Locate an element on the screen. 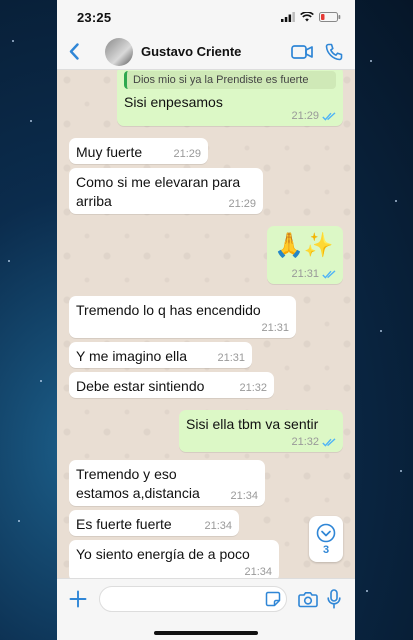  message-bubble-incoming: Debe estar sintiendo 21:32 is located at coordinates (171, 385).